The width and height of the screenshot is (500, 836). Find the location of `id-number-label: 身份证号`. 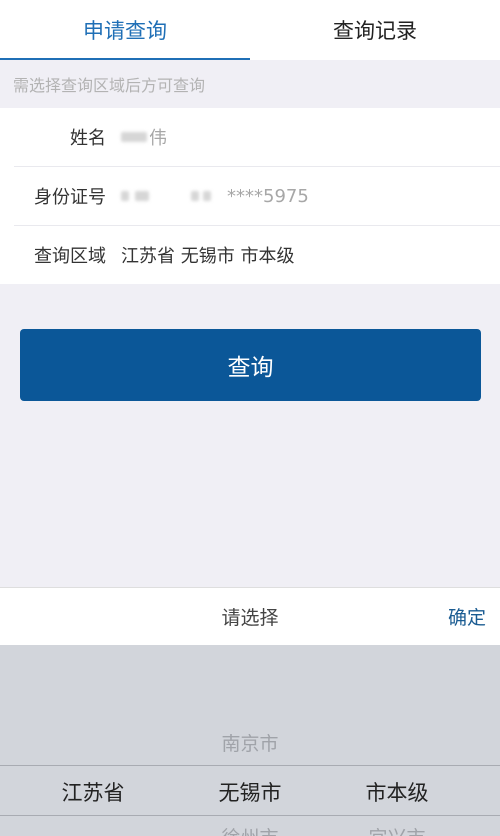

id-number-label: 身份证号 is located at coordinates (70, 197).